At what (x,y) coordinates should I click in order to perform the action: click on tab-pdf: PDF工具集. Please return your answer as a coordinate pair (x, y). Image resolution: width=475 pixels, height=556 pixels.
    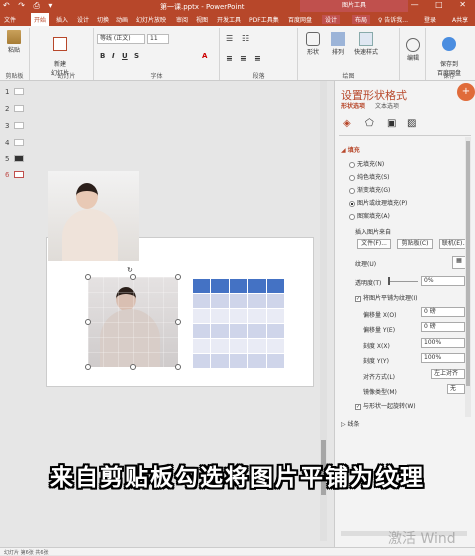
    Looking at the image, I should click on (264, 19).